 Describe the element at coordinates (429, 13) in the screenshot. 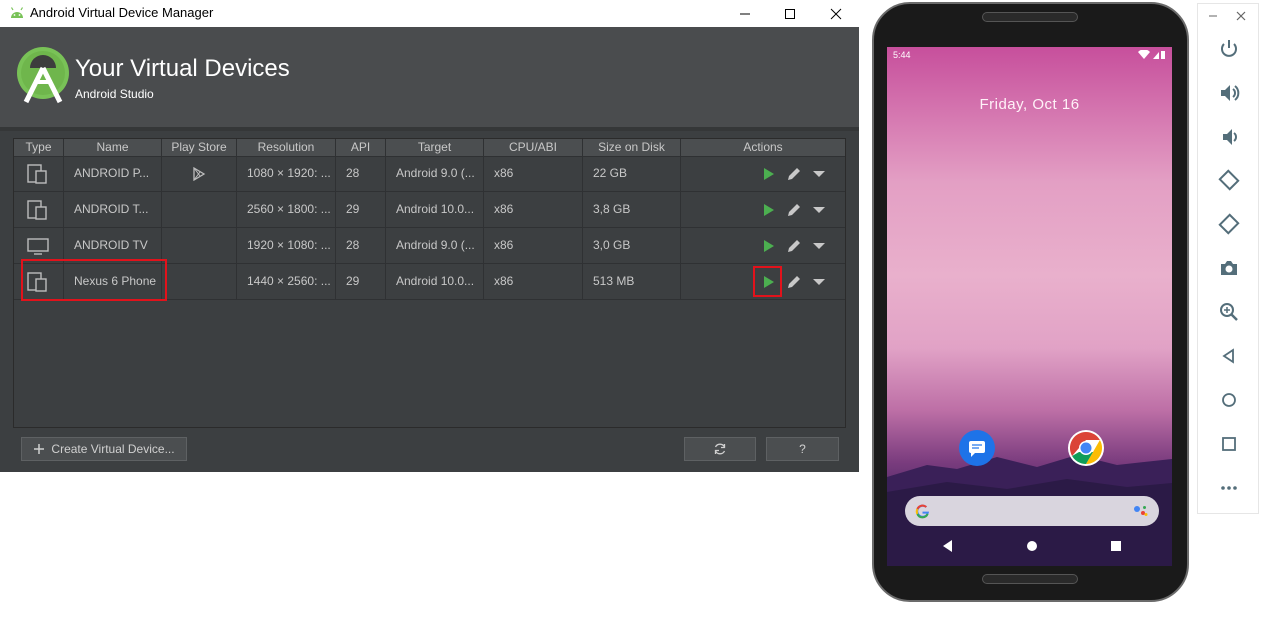

I see `title-bar: Android Virtual Device Manager` at that location.